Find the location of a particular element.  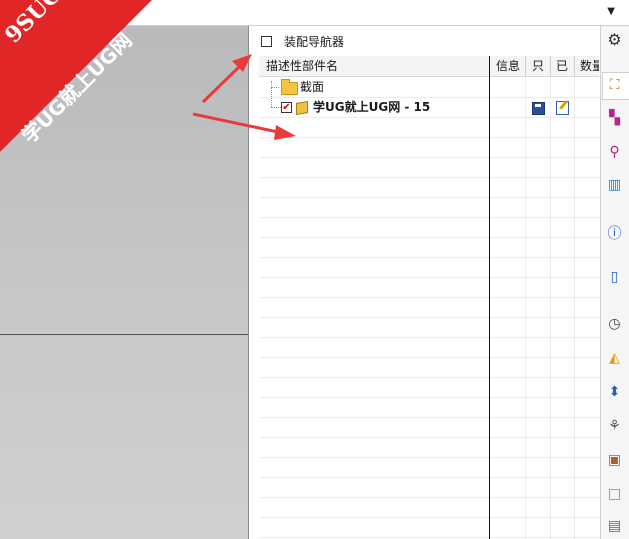

dropdown-arrow-icon: ▼ is located at coordinates (611, 11).